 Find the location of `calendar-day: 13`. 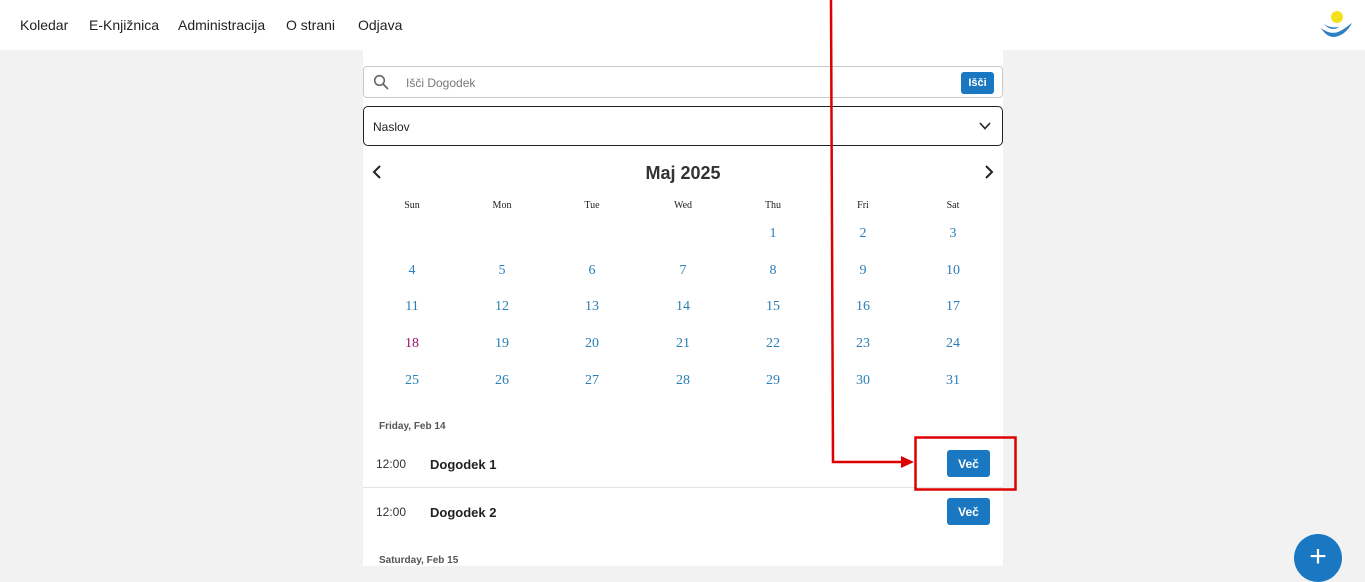

calendar-day: 13 is located at coordinates (592, 307).